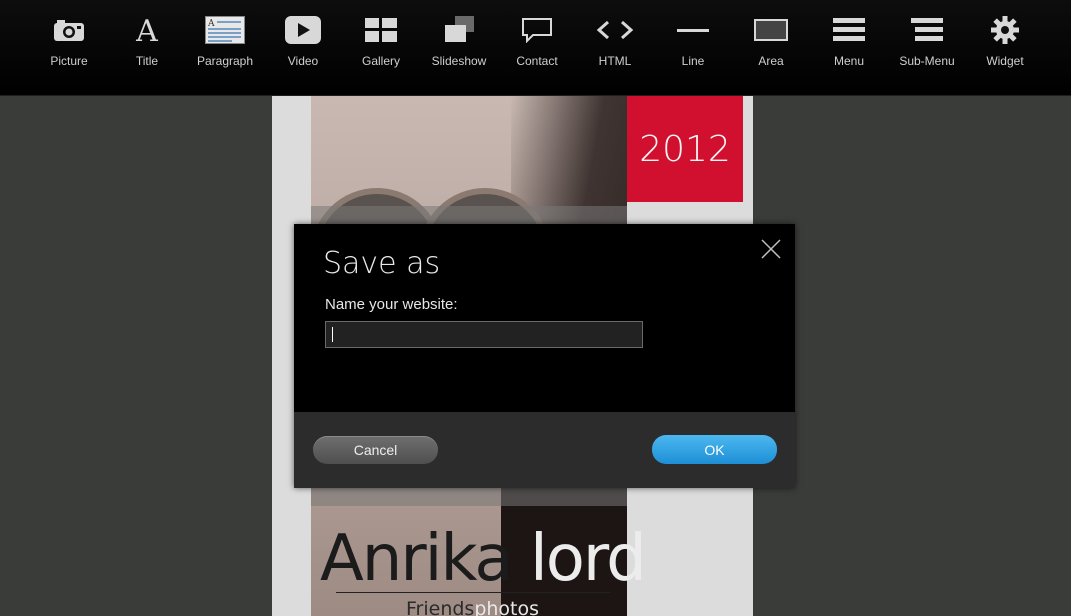  What do you see at coordinates (381, 47) in the screenshot?
I see `tool-gallery: Gallery` at bounding box center [381, 47].